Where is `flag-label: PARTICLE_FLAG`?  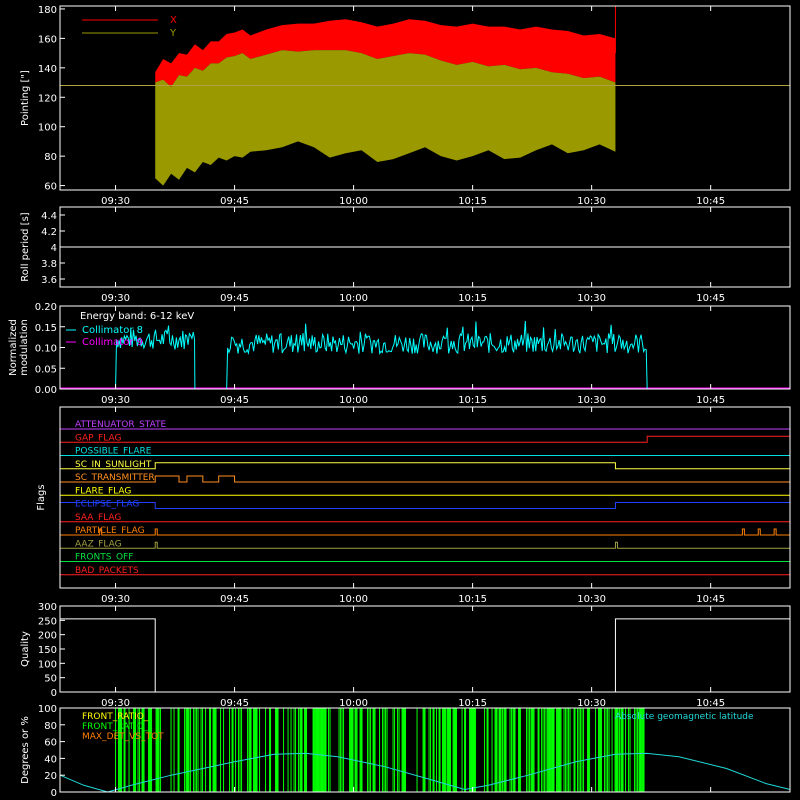
flag-label: PARTICLE_FLAG is located at coordinates (110, 531).